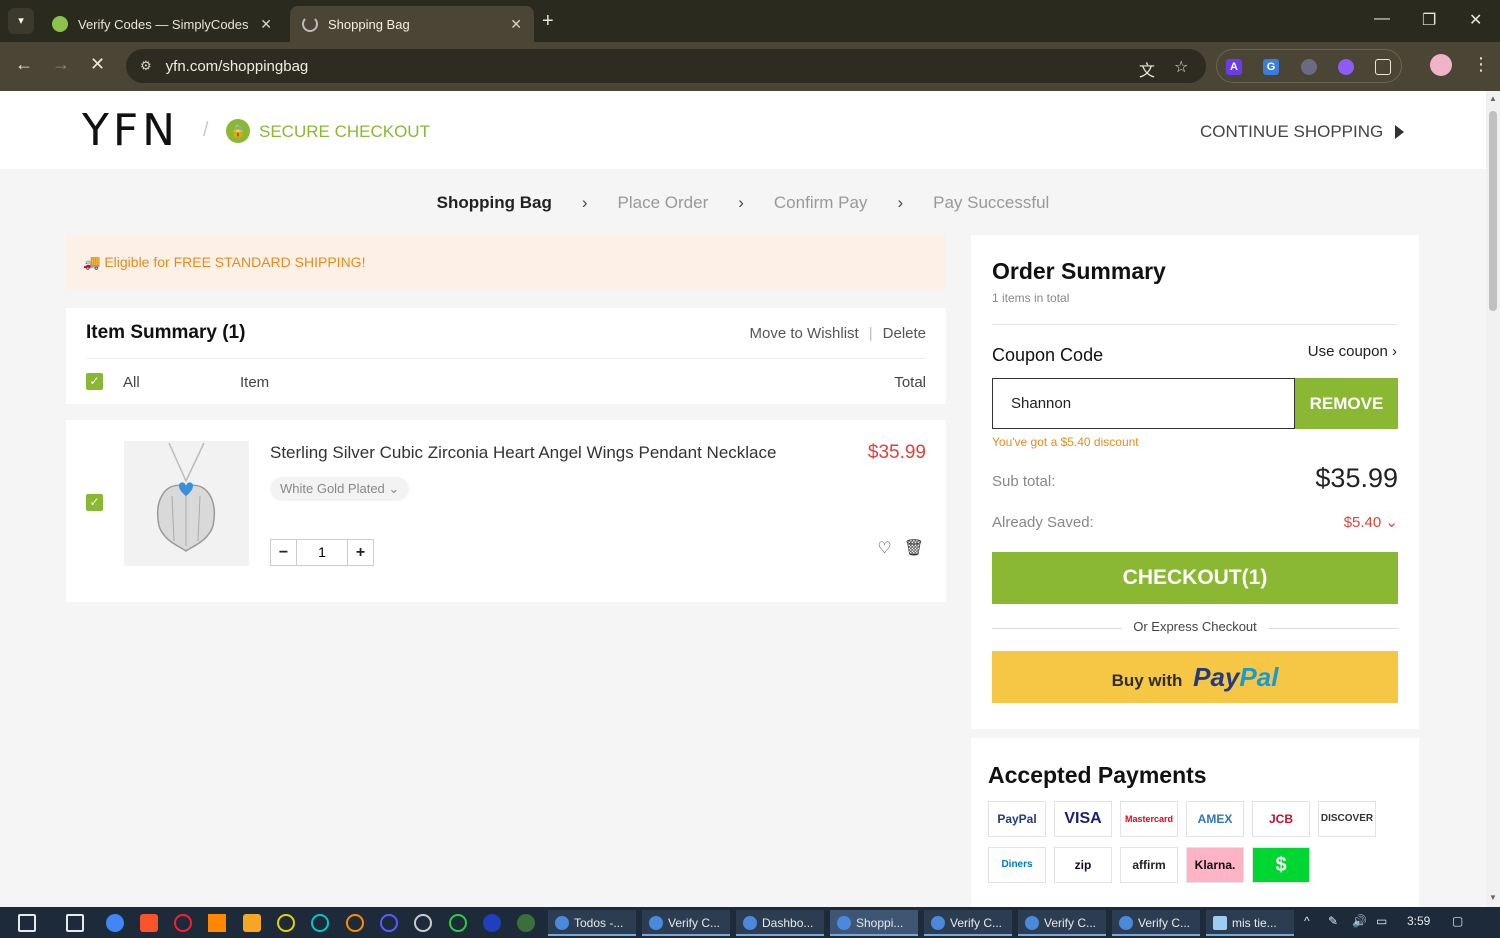 The width and height of the screenshot is (1500, 938). I want to click on bookmark-star-icon: ☆, so click(1181, 67).